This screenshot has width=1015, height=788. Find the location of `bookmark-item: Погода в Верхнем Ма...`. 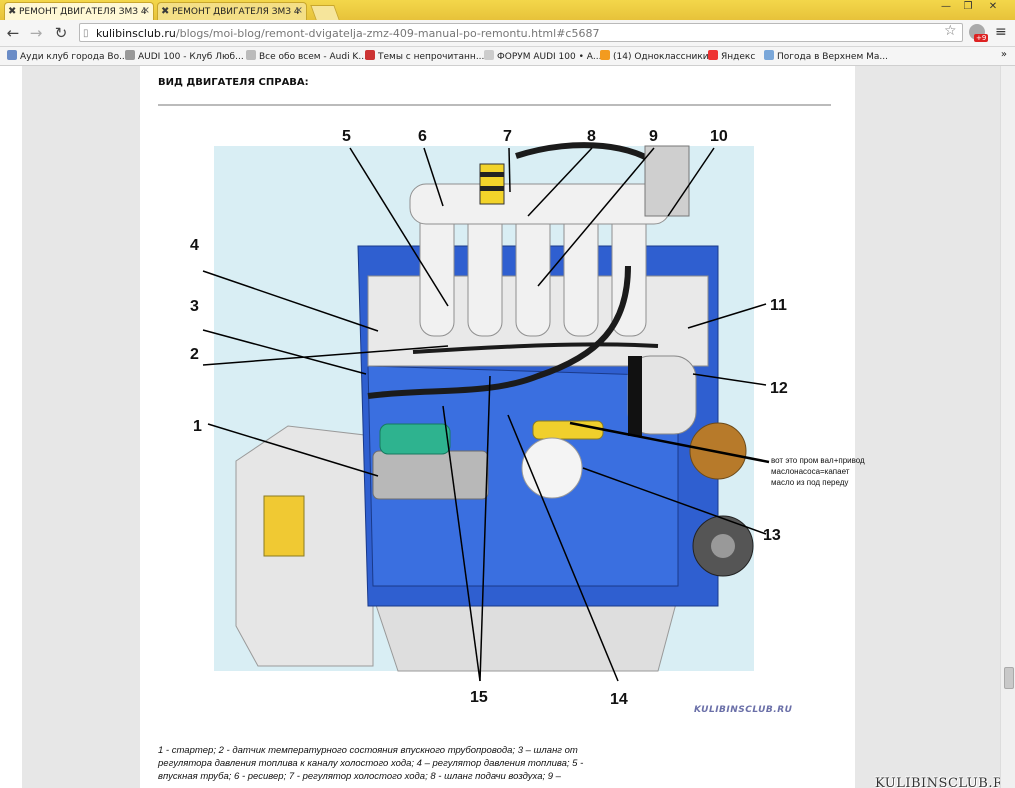

bookmark-item: Погода в Верхнем Ма... is located at coordinates (826, 56).